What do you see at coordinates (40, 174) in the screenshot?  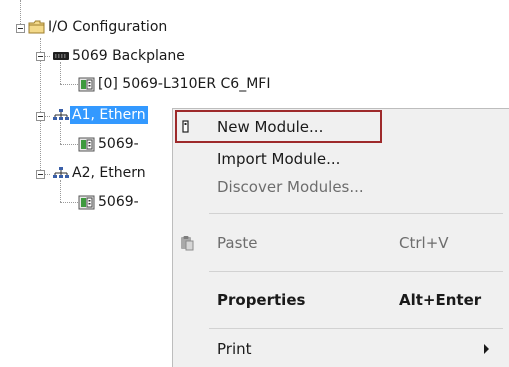 I see `collapse-toggle-a2-ethernet` at bounding box center [40, 174].